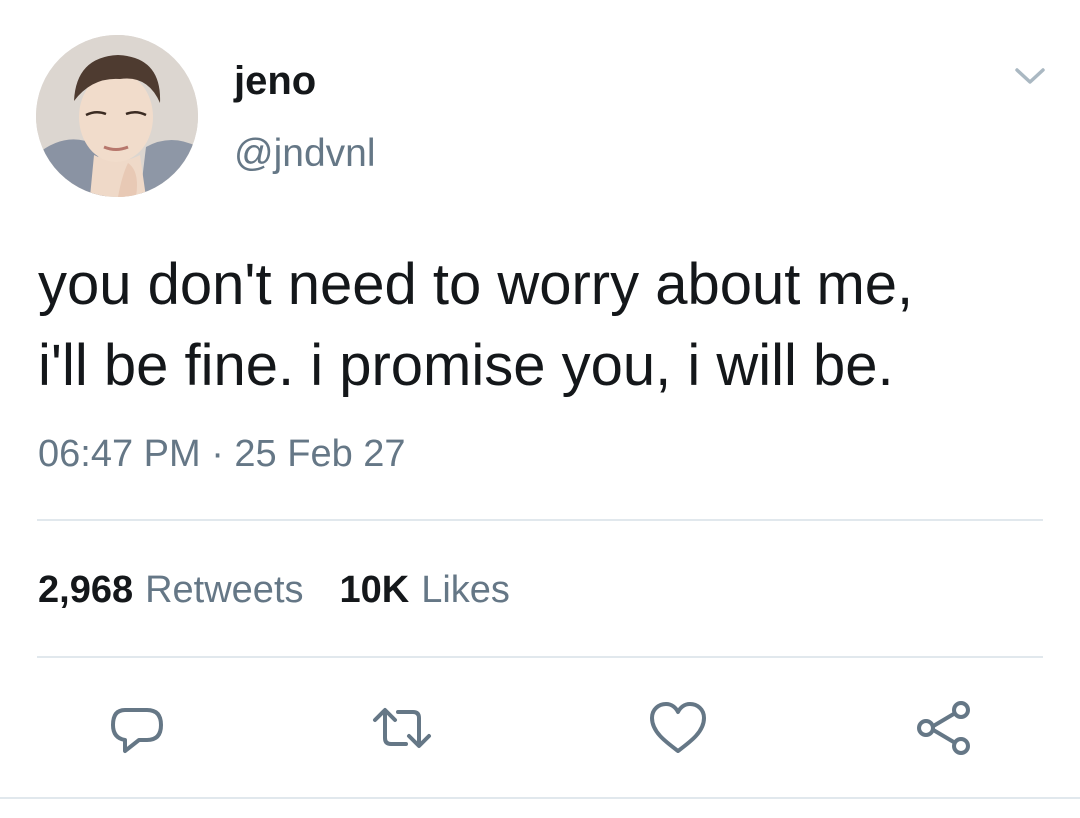 This screenshot has height=818, width=1080. What do you see at coordinates (275, 81) in the screenshot?
I see `display-name: jeno` at bounding box center [275, 81].